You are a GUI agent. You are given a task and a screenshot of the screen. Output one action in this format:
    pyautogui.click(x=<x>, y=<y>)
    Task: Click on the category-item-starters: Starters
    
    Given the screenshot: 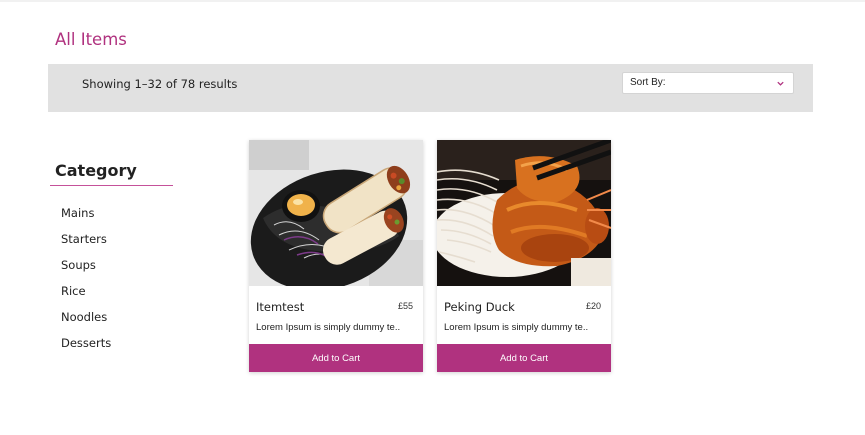 What is the action you would take?
    pyautogui.click(x=86, y=244)
    